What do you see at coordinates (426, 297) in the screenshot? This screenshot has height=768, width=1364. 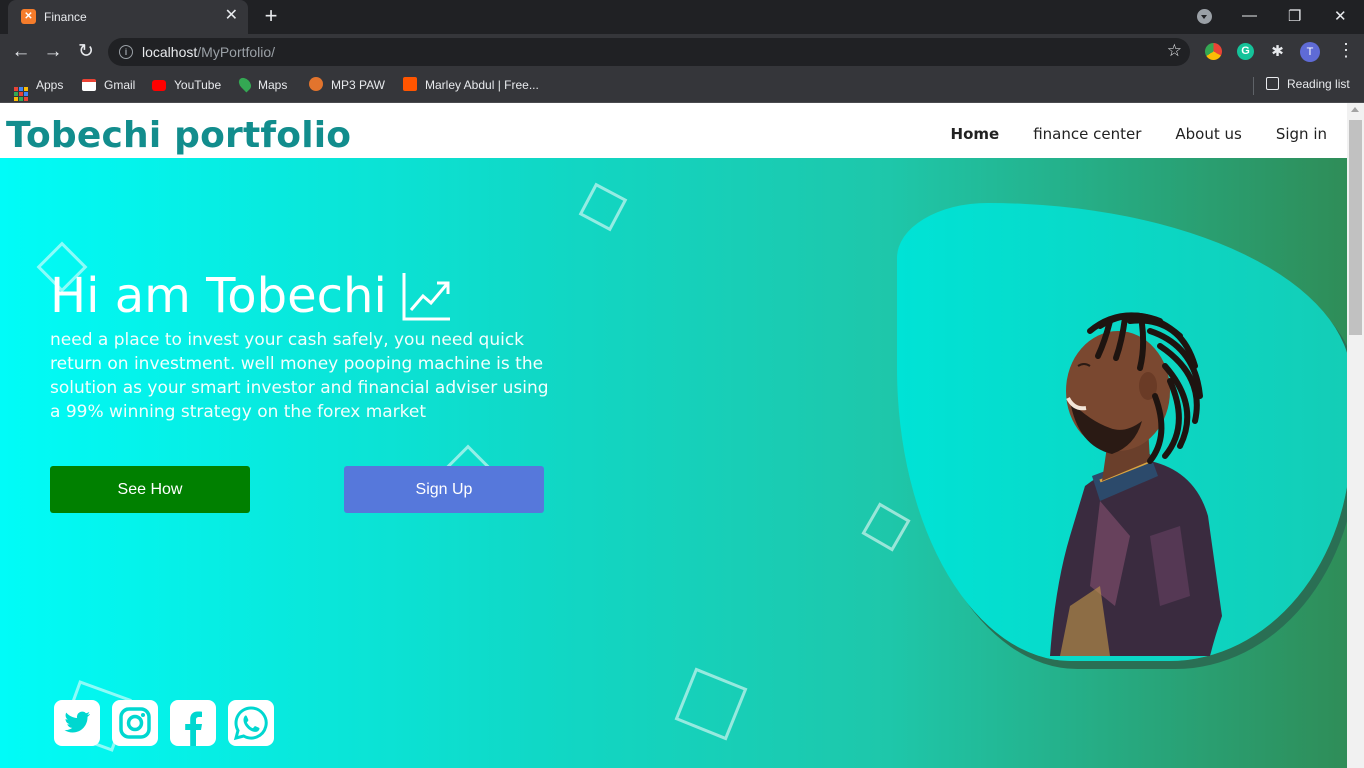 I see `line-chart-icon` at bounding box center [426, 297].